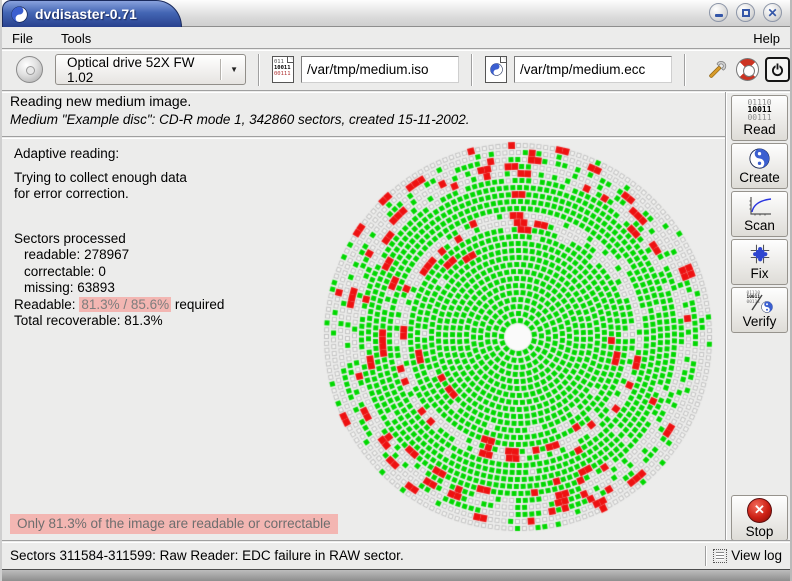 This screenshot has width=792, height=581. Describe the element at coordinates (107, 254) in the screenshot. I see `readable-value: 278967` at that location.